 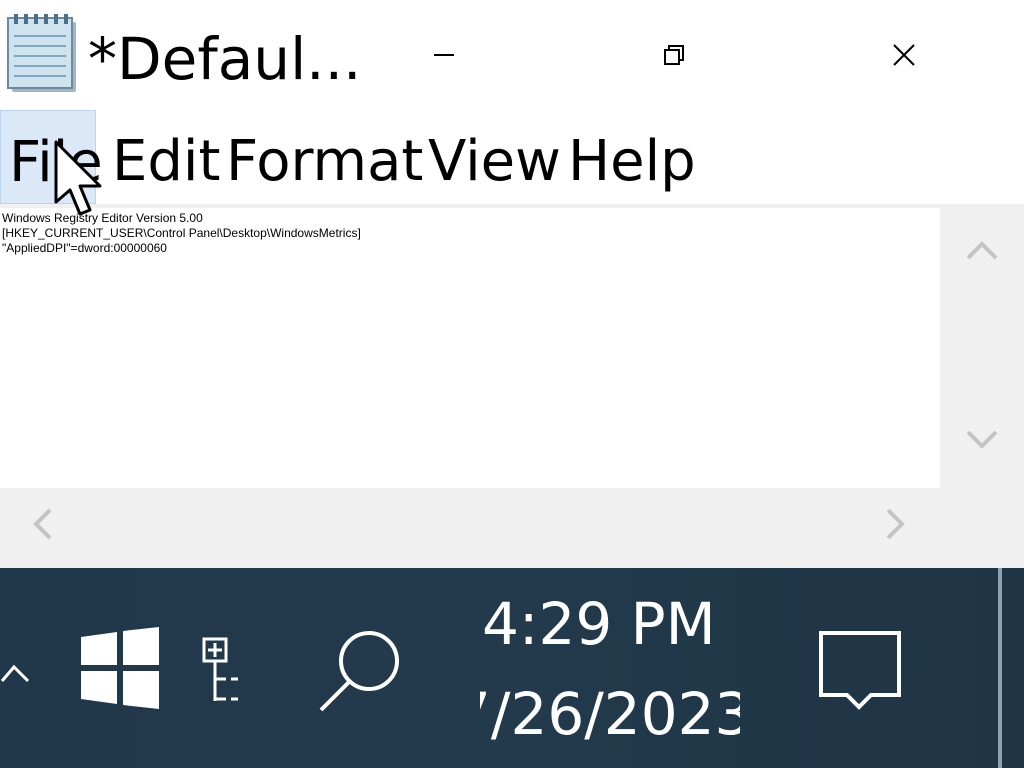 I want to click on windows-start-icon, so click(x=120, y=668).